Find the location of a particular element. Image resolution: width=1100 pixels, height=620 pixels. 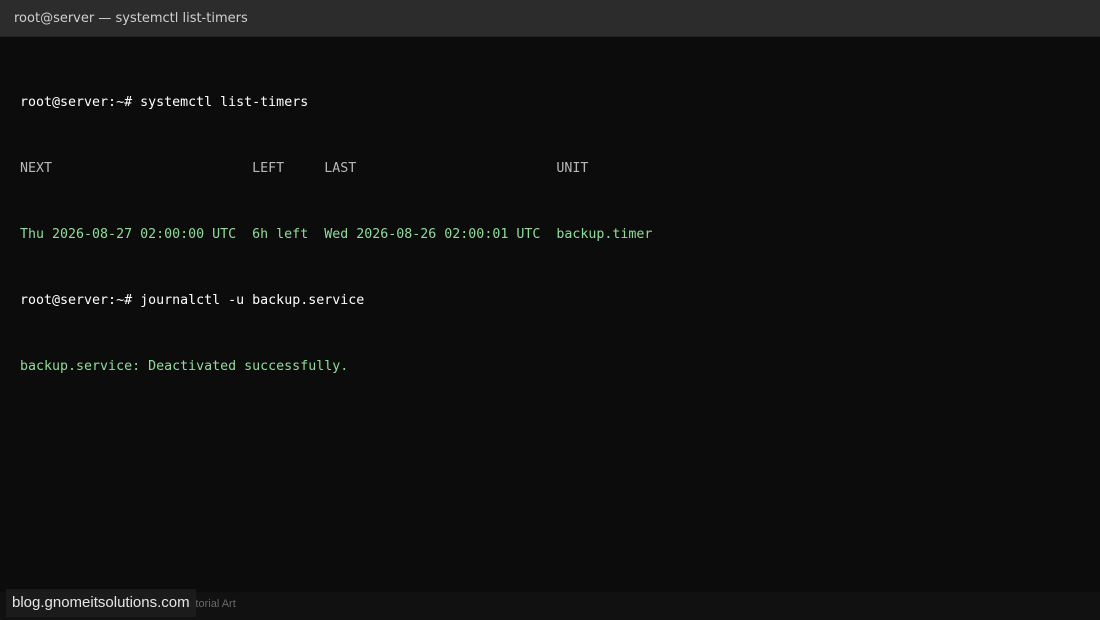

command-text: systemctl list-timers is located at coordinates (224, 102).